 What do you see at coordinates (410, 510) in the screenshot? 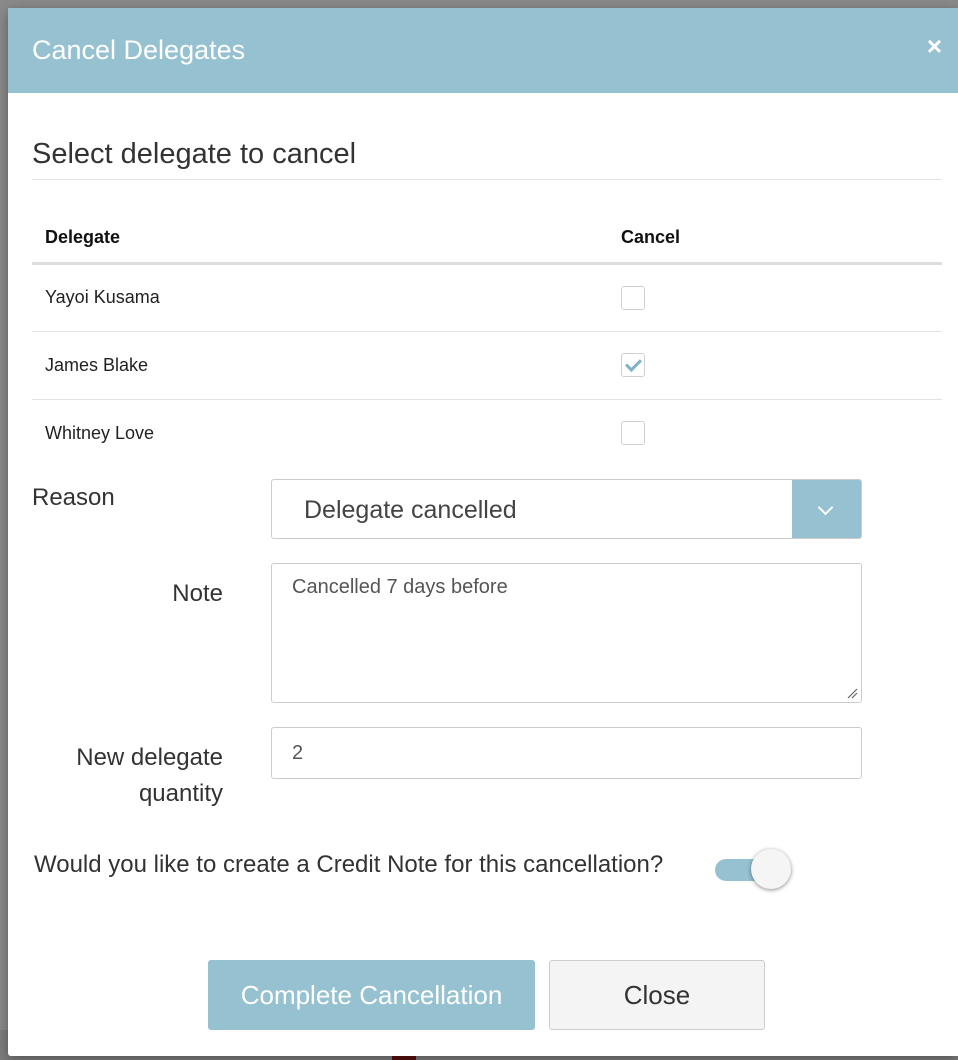
I see `reason-select-value: Delegate cancelled` at bounding box center [410, 510].